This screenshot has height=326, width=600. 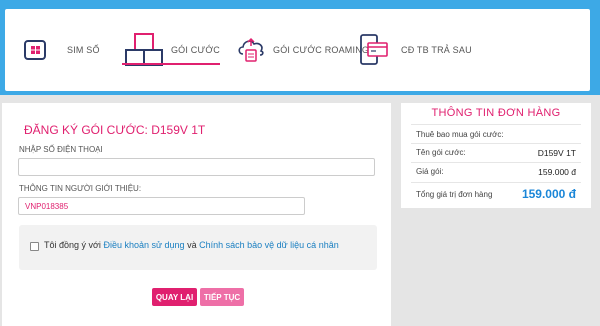 What do you see at coordinates (496, 153) in the screenshot?
I see `order-row-plan: Tên gói cước: D159V 1T` at bounding box center [496, 153].